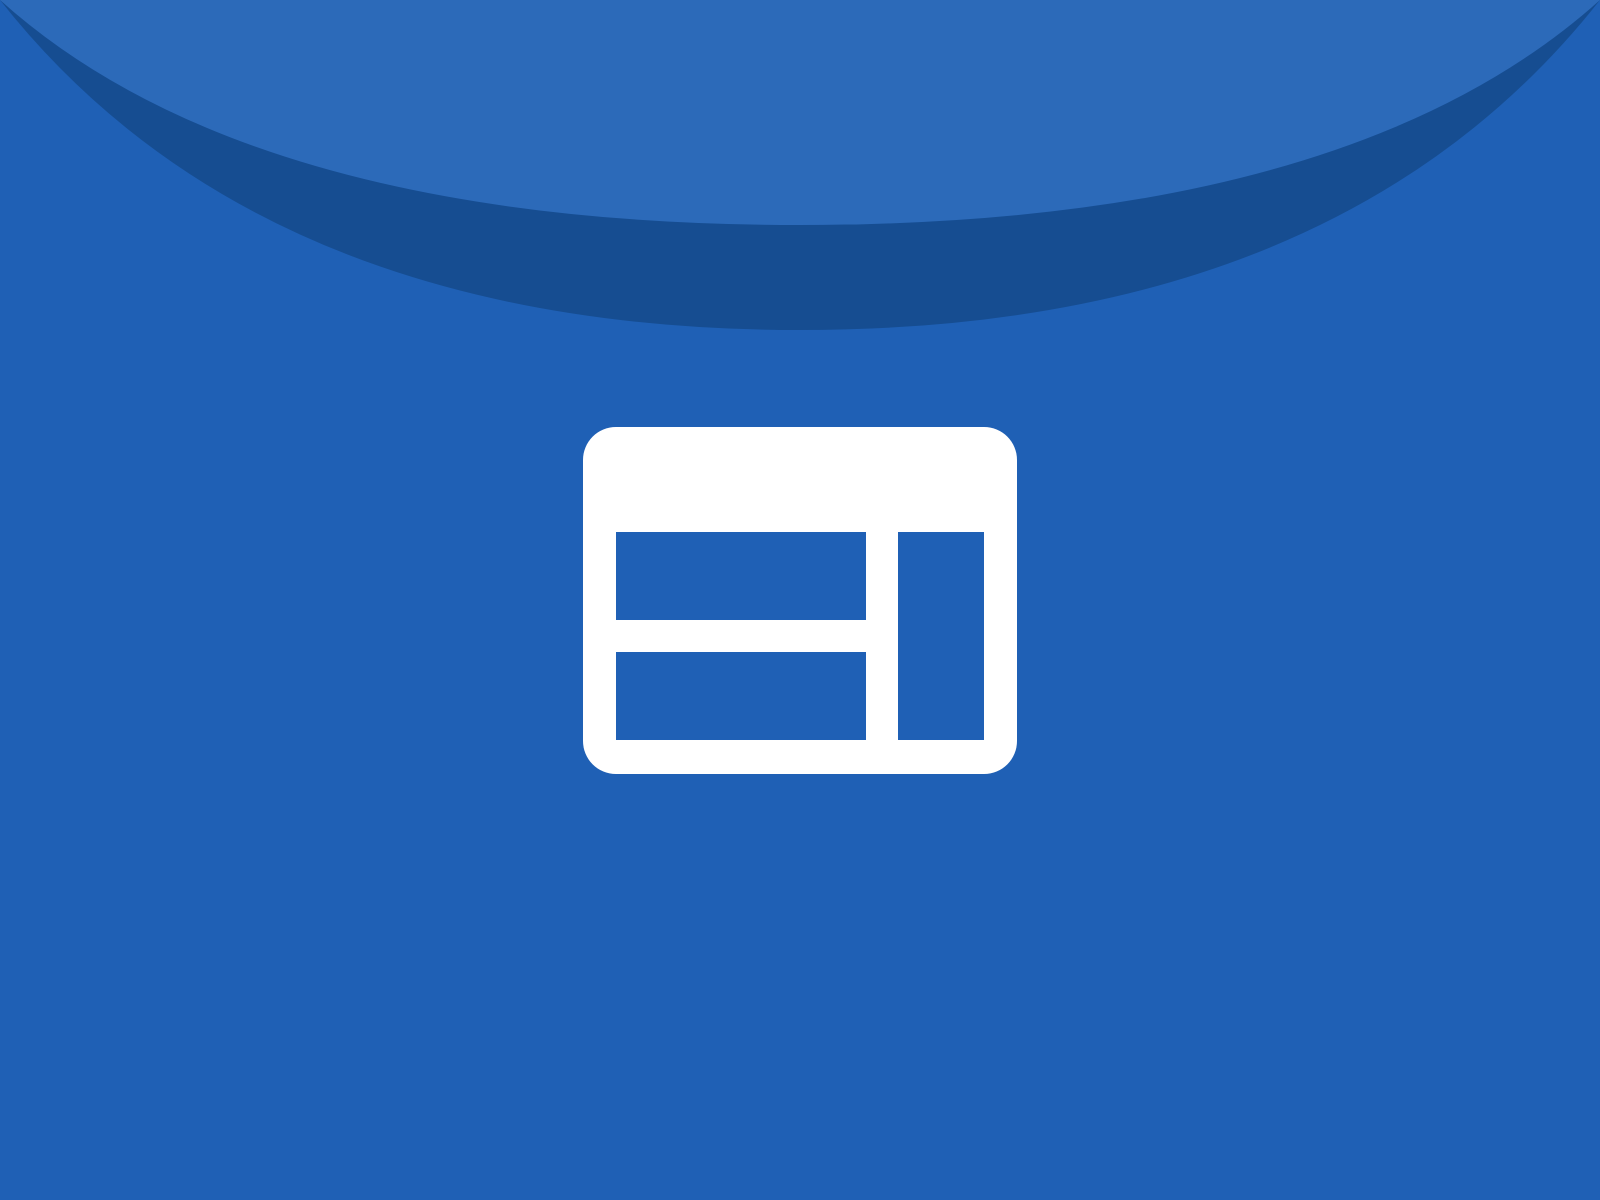 The width and height of the screenshot is (1600, 1200). I want to click on web-layout-icon, so click(800, 600).